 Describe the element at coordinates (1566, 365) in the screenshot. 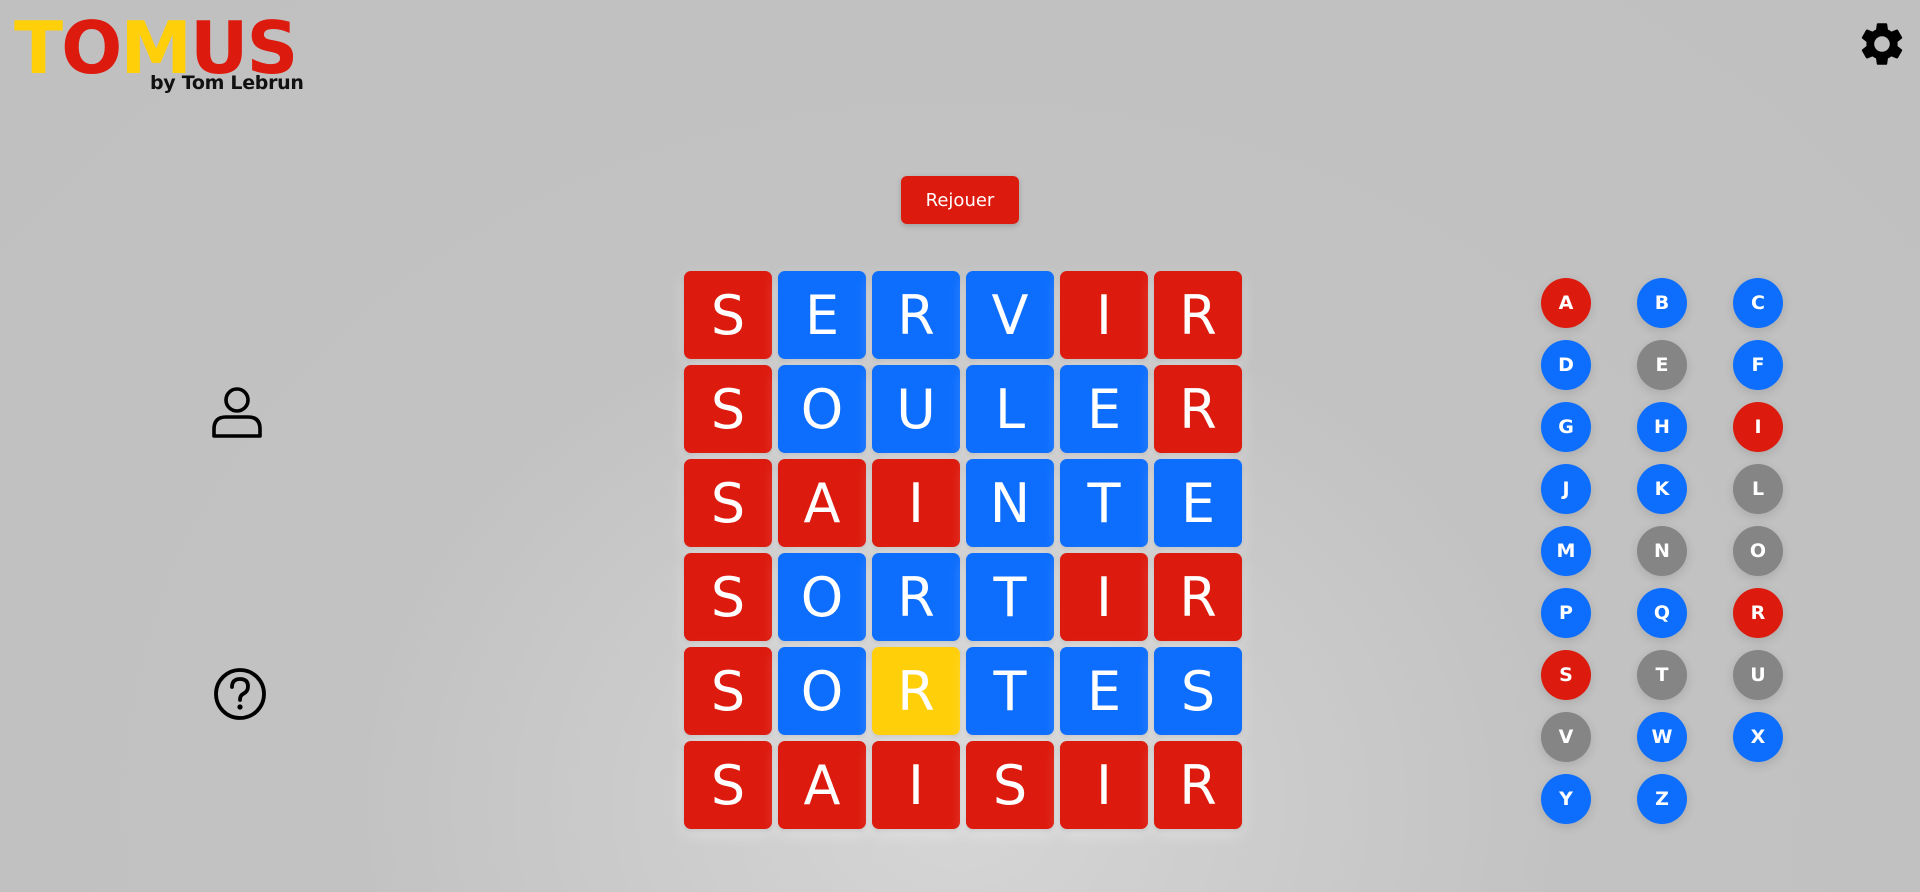

I see `key-d: D` at that location.